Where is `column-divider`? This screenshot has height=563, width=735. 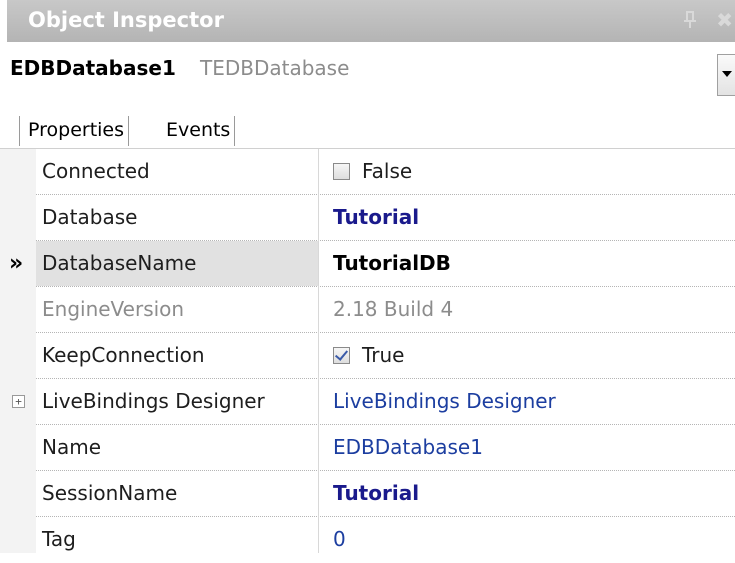 column-divider is located at coordinates (318, 351).